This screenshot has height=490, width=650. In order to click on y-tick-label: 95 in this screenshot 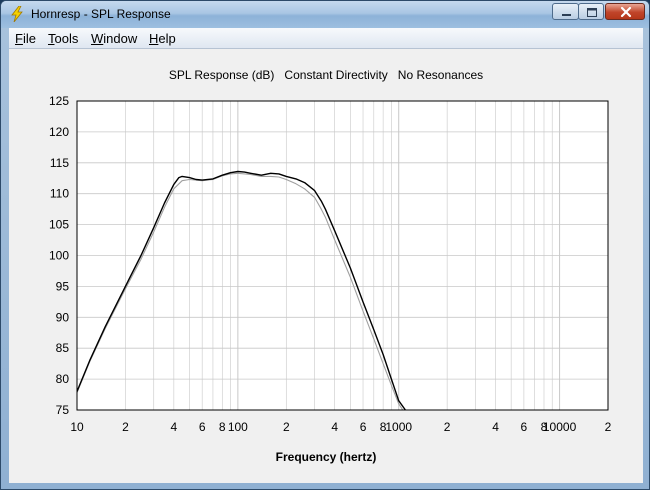, I will do `click(63, 286)`.